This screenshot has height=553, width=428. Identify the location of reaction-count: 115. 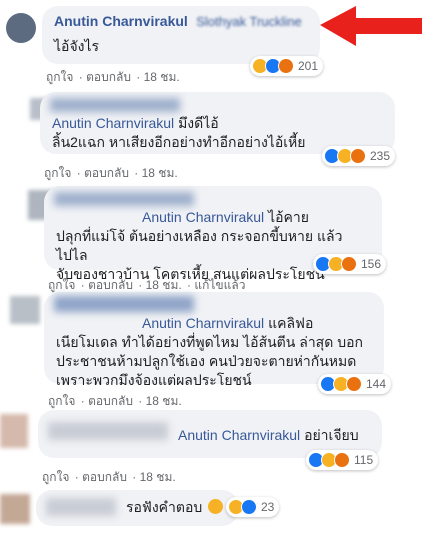
(364, 460).